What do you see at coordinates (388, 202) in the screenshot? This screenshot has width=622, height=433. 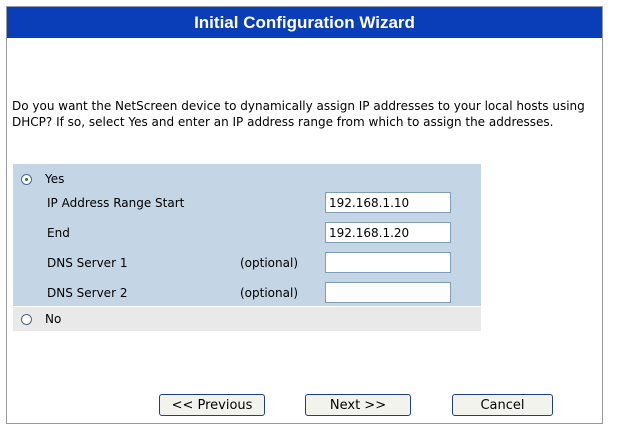 I see `range-start-field` at bounding box center [388, 202].